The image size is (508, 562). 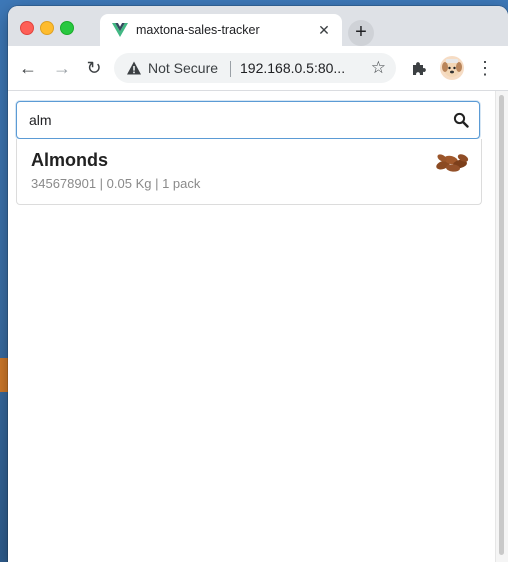 What do you see at coordinates (70, 160) in the screenshot?
I see `product-name: Almonds` at bounding box center [70, 160].